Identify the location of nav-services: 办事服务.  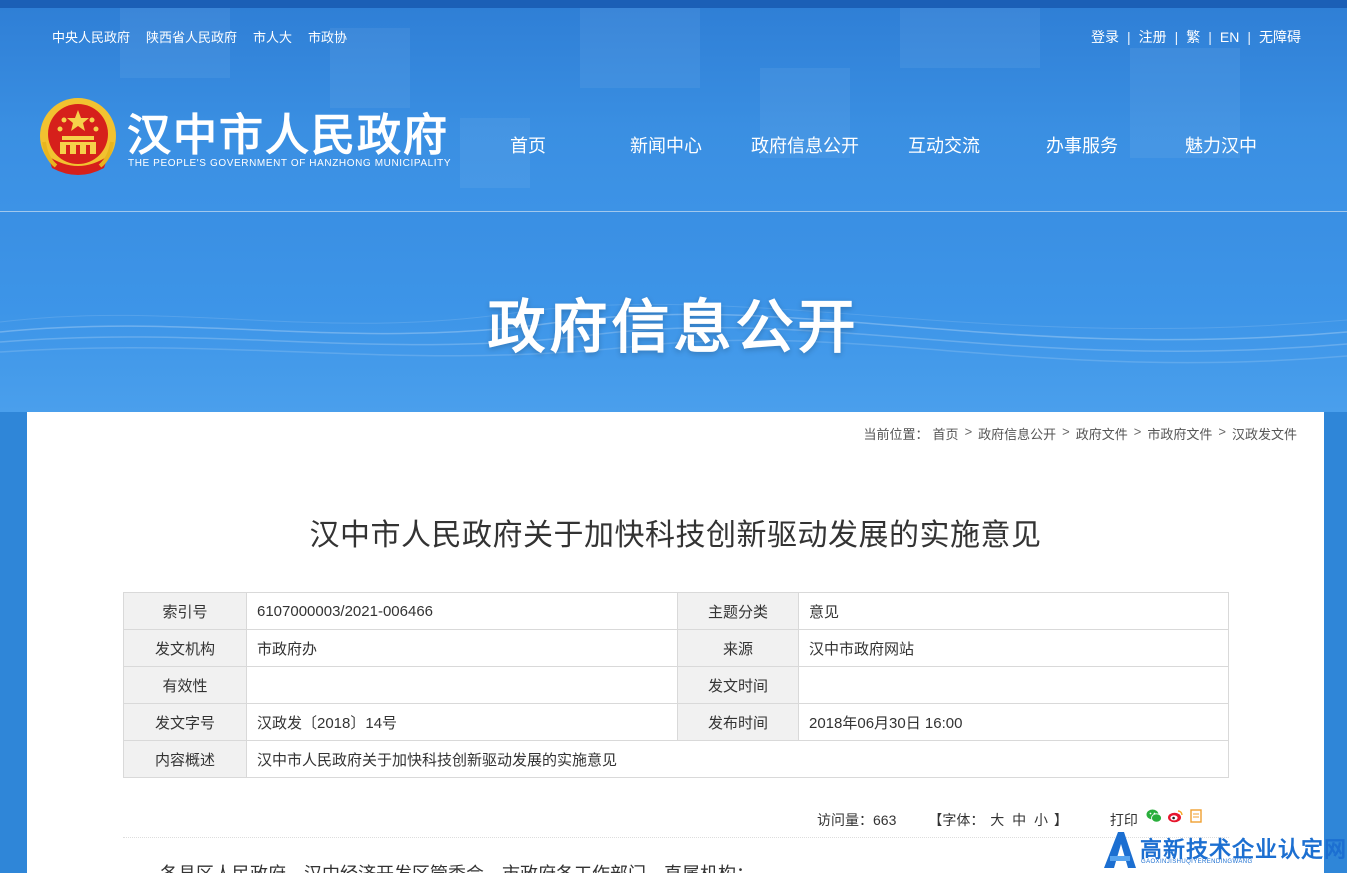
(1082, 145).